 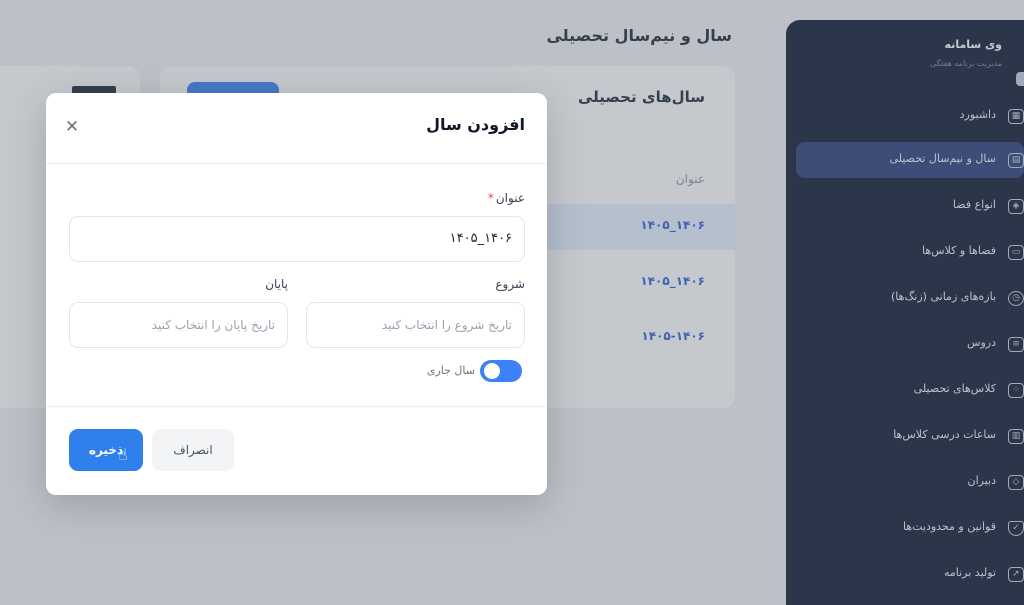 What do you see at coordinates (178, 325) in the screenshot?
I see `end-date-input: تاریخ پایان را انتخاب کنید` at bounding box center [178, 325].